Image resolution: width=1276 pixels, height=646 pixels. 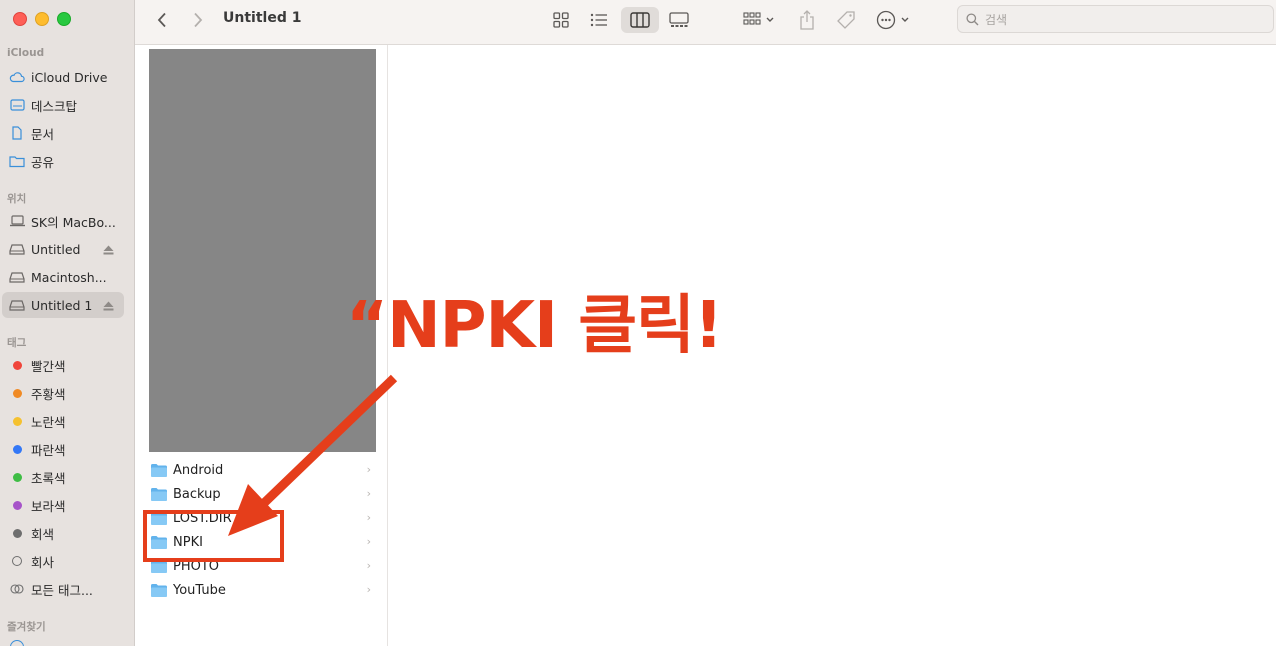 I want to click on annotation-arrow, so click(x=313, y=455).